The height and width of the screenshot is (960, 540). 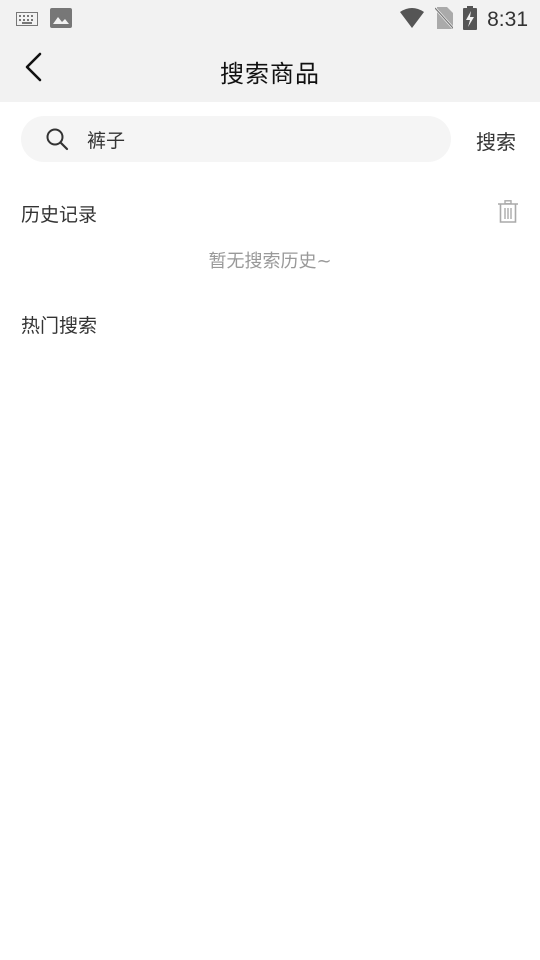 I want to click on keyboard-icon, so click(x=27, y=20).